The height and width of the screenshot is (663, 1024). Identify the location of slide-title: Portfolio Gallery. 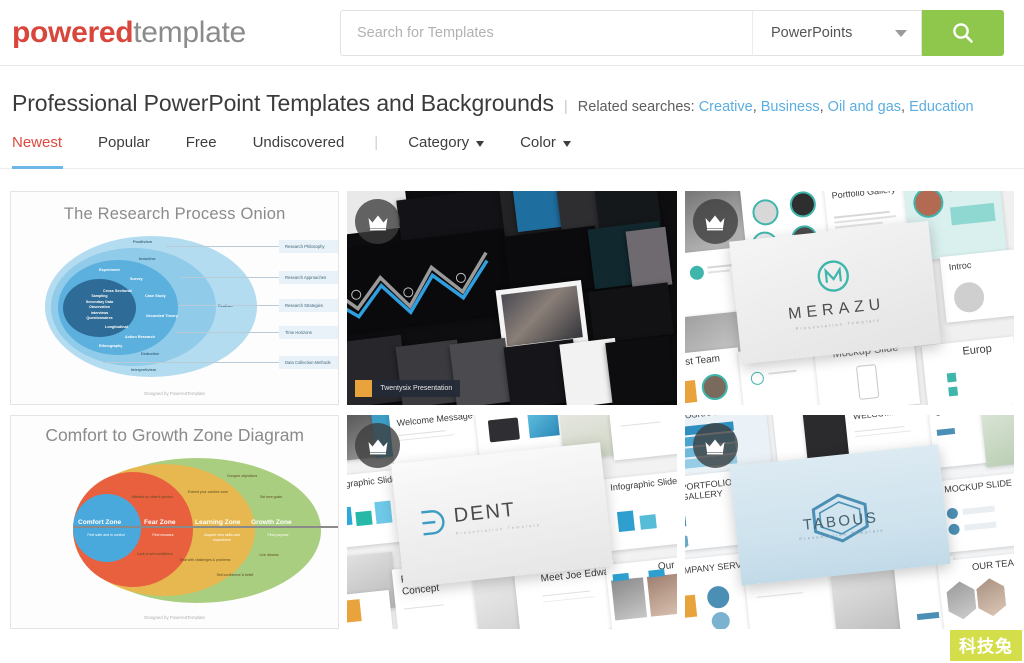
(863, 196).